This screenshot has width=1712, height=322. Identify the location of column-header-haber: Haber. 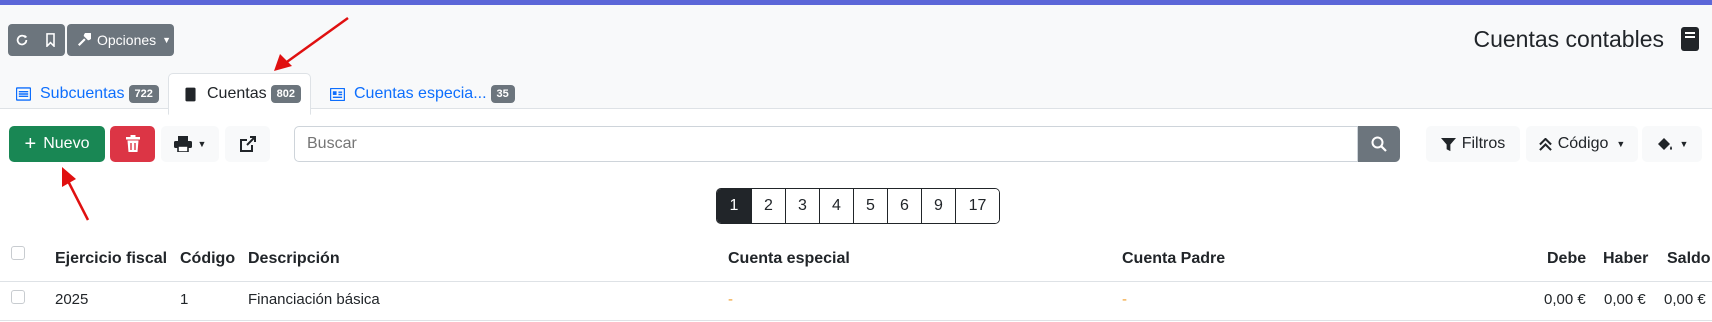
(1625, 259).